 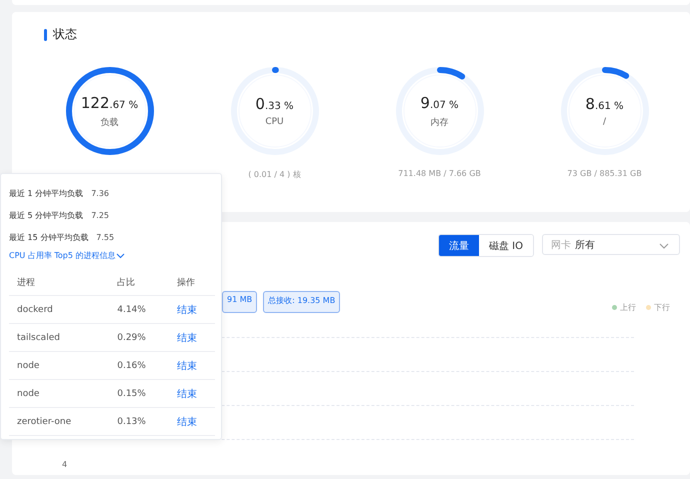 I want to click on total-tag: 总接收: 19.35 MB, so click(x=301, y=302).